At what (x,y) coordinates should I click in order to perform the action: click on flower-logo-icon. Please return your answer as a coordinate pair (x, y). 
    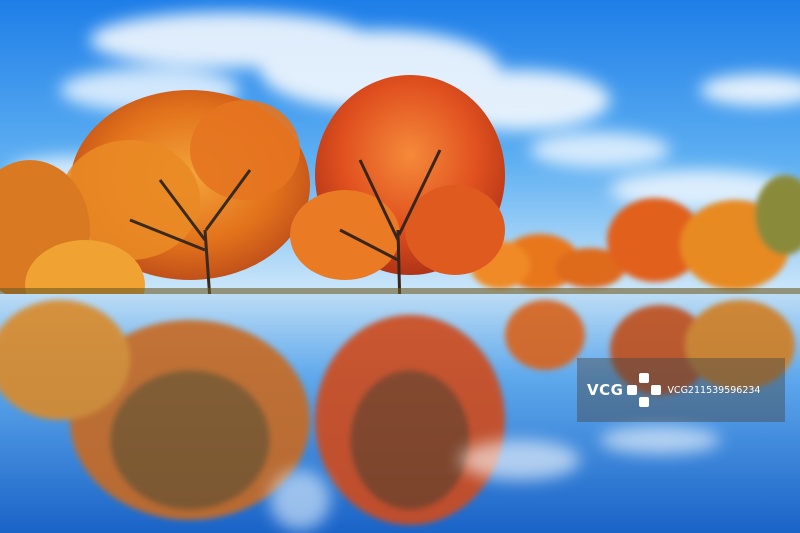
    Looking at the image, I should click on (644, 390).